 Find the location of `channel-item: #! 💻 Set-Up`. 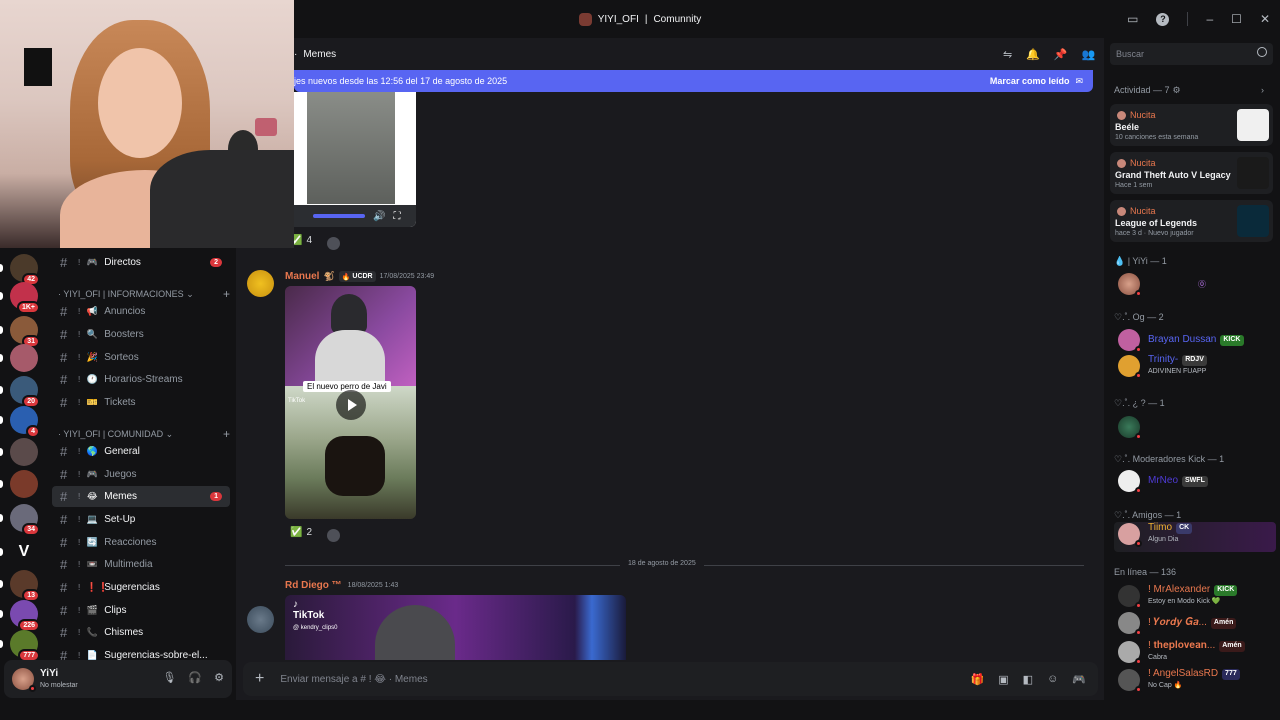

channel-item: #! 💻 Set-Up is located at coordinates (141, 519).